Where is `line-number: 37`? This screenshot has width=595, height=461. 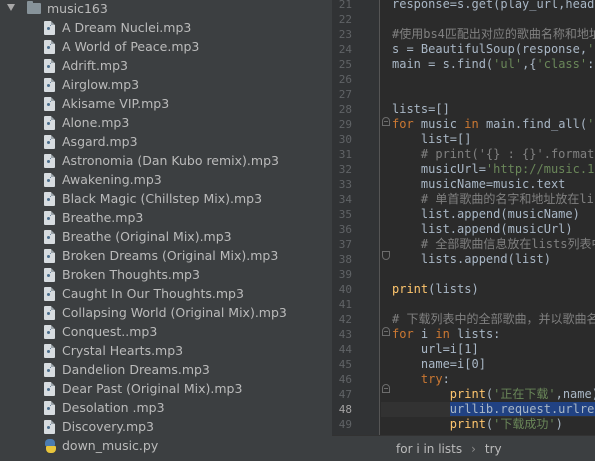 line-number: 37 is located at coordinates (345, 244).